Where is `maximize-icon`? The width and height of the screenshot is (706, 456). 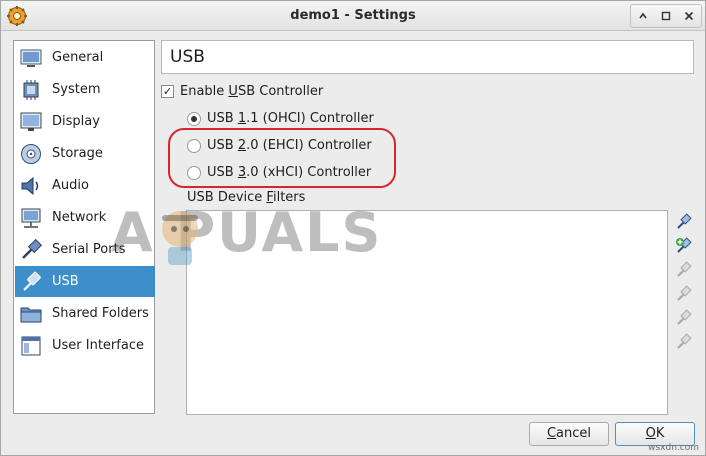 maximize-icon is located at coordinates (666, 16).